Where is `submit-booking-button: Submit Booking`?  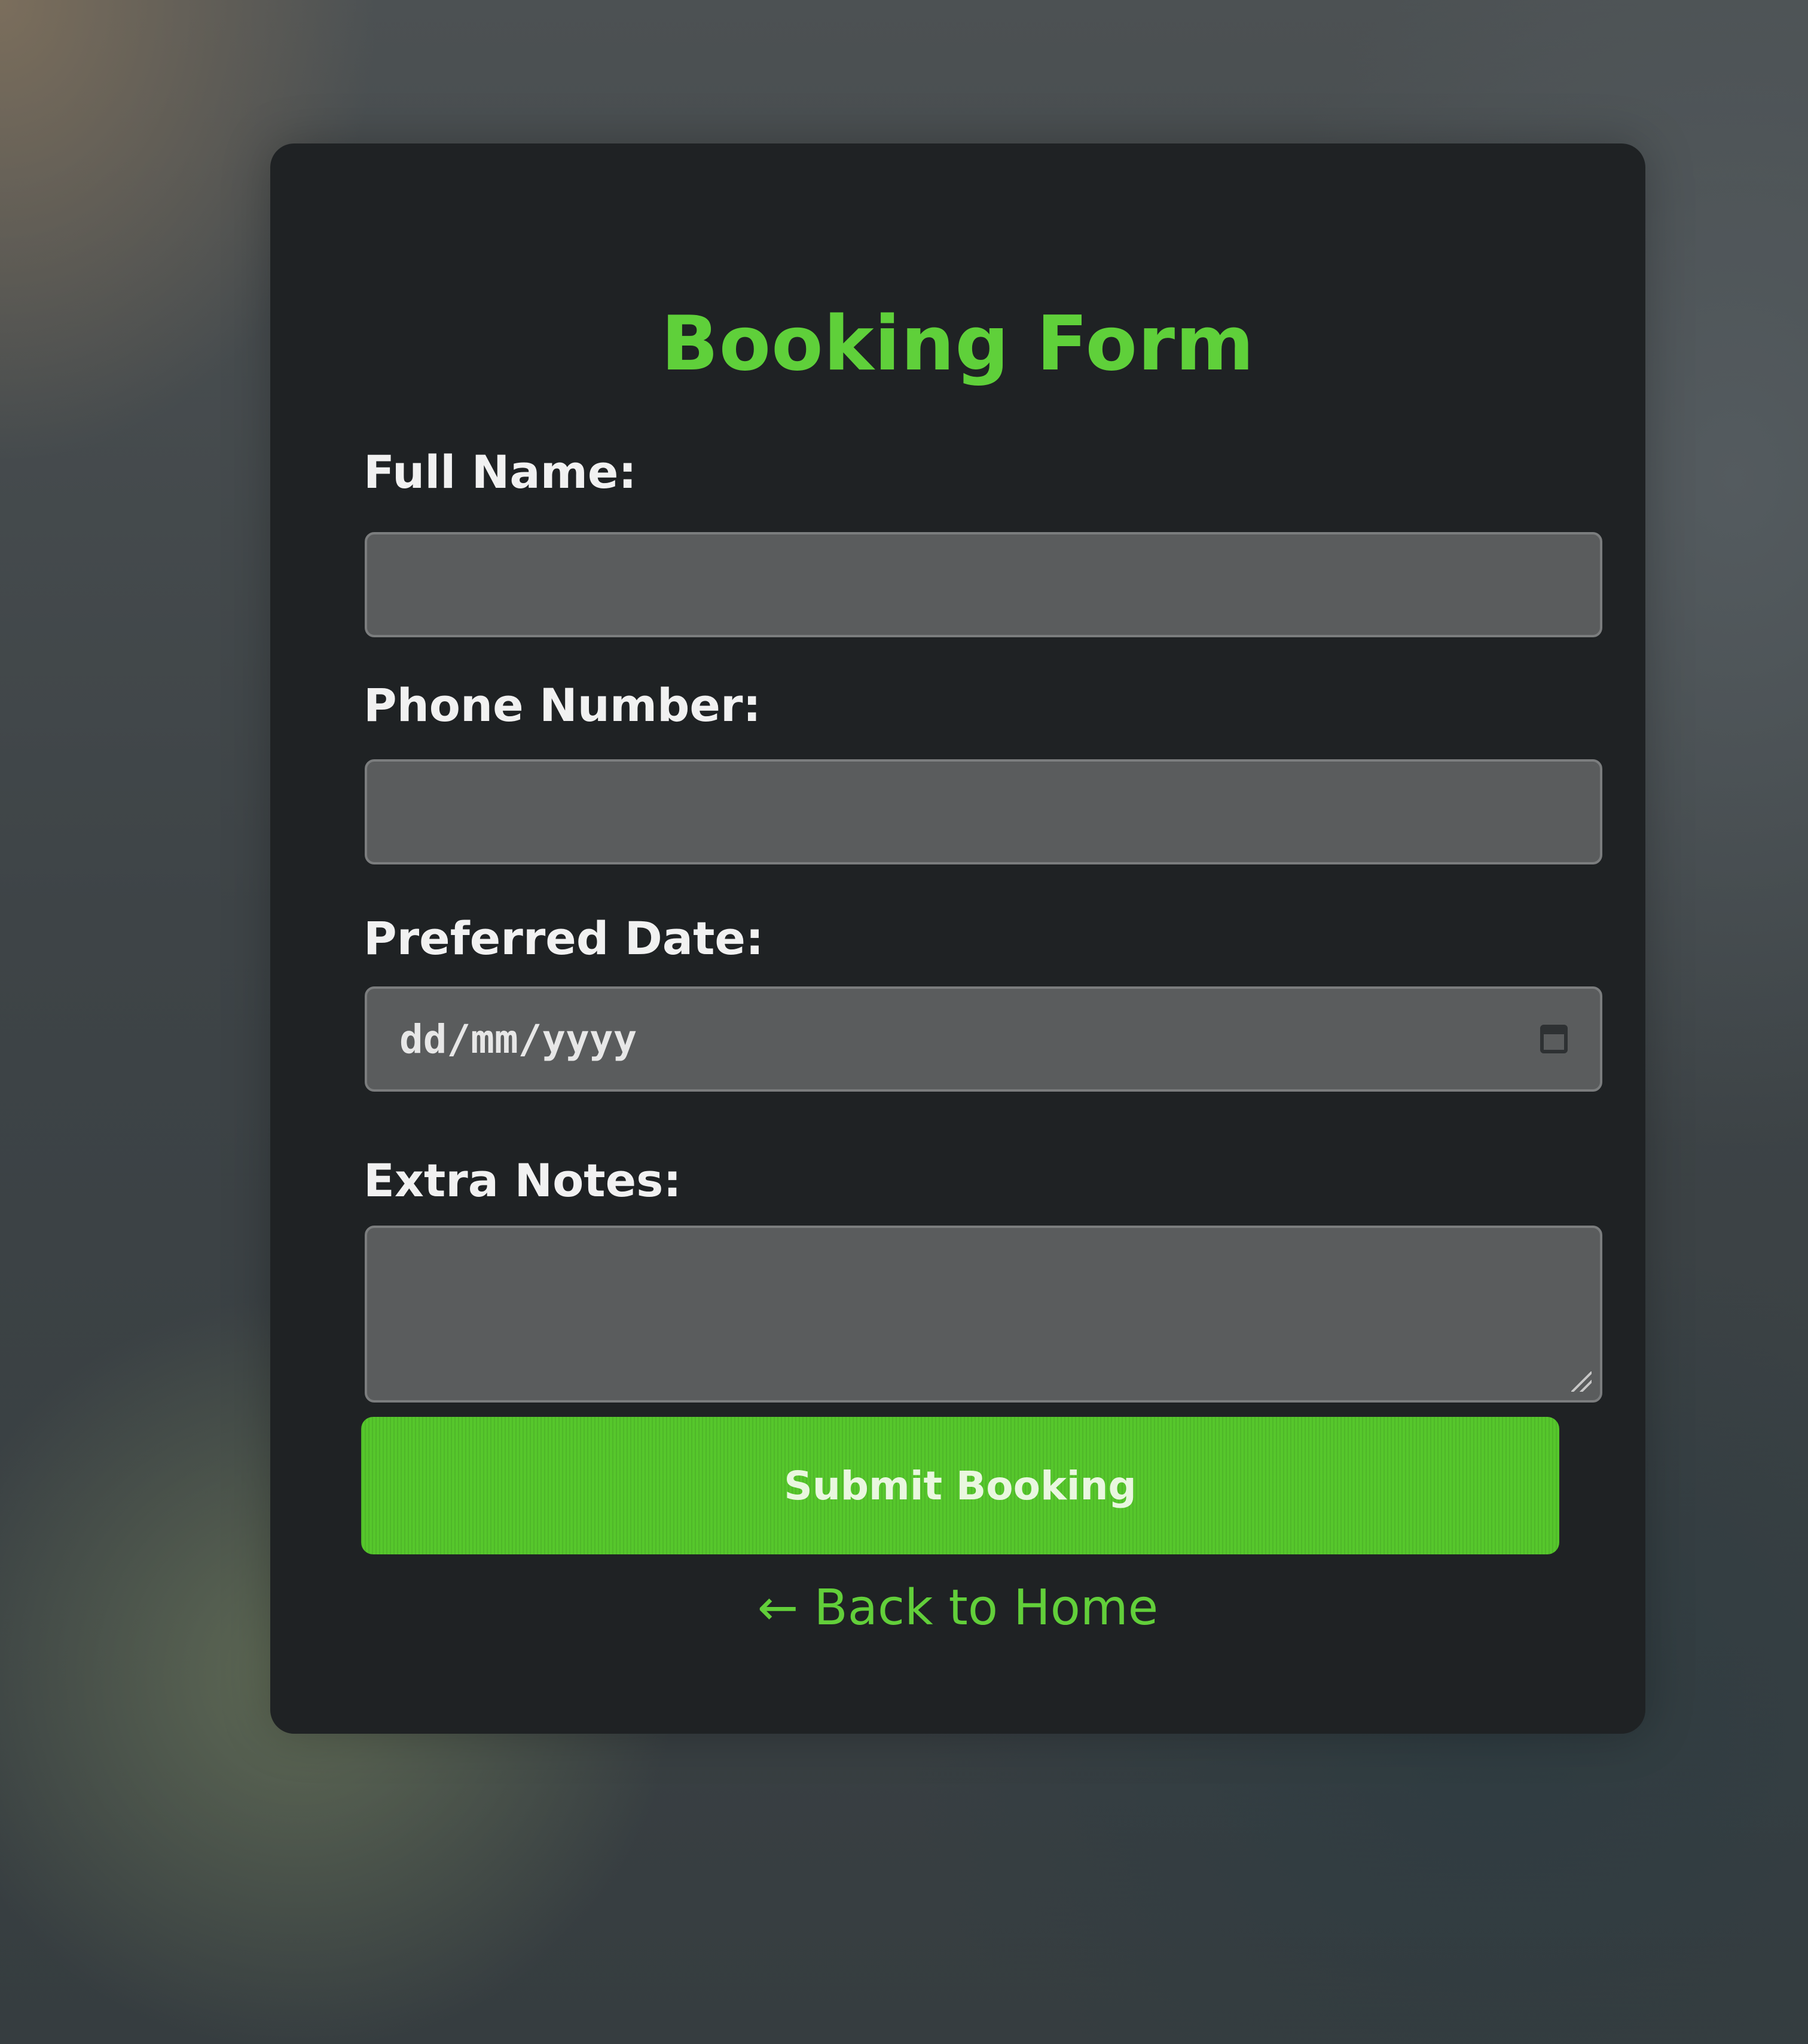 submit-booking-button: Submit Booking is located at coordinates (960, 1485).